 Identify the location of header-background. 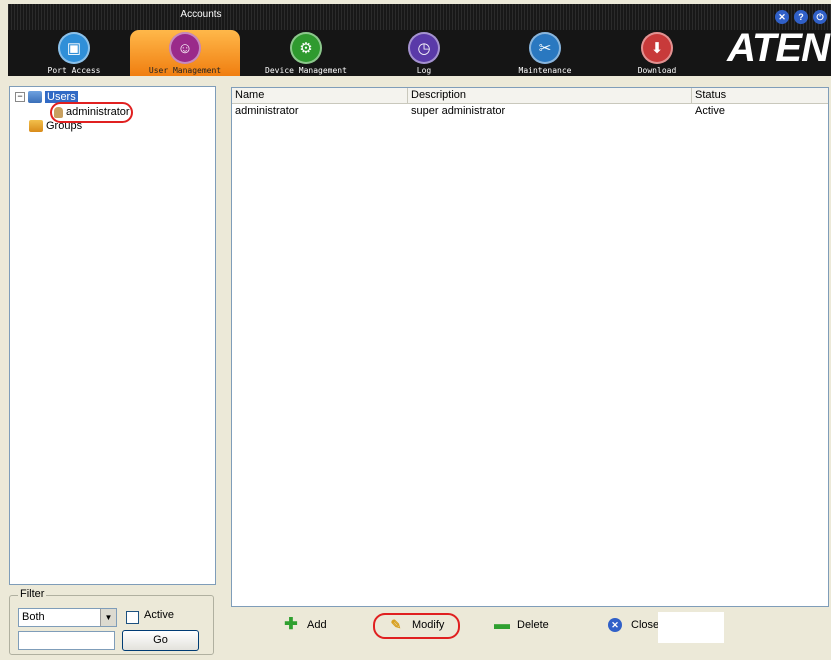
(419, 17).